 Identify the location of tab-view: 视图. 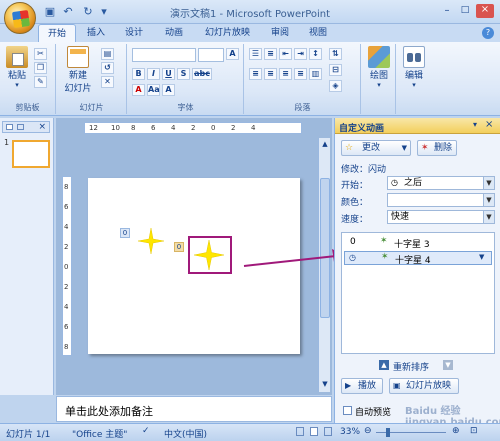
(318, 33).